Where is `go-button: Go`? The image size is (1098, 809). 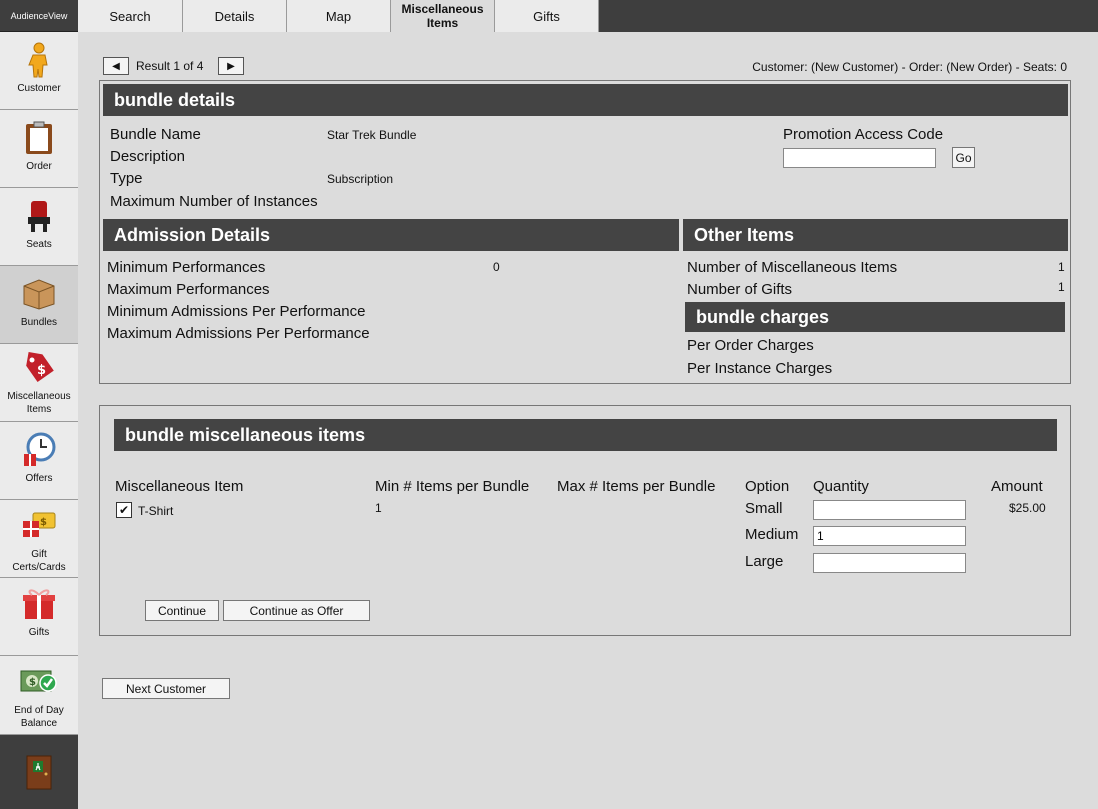
go-button: Go is located at coordinates (963, 157).